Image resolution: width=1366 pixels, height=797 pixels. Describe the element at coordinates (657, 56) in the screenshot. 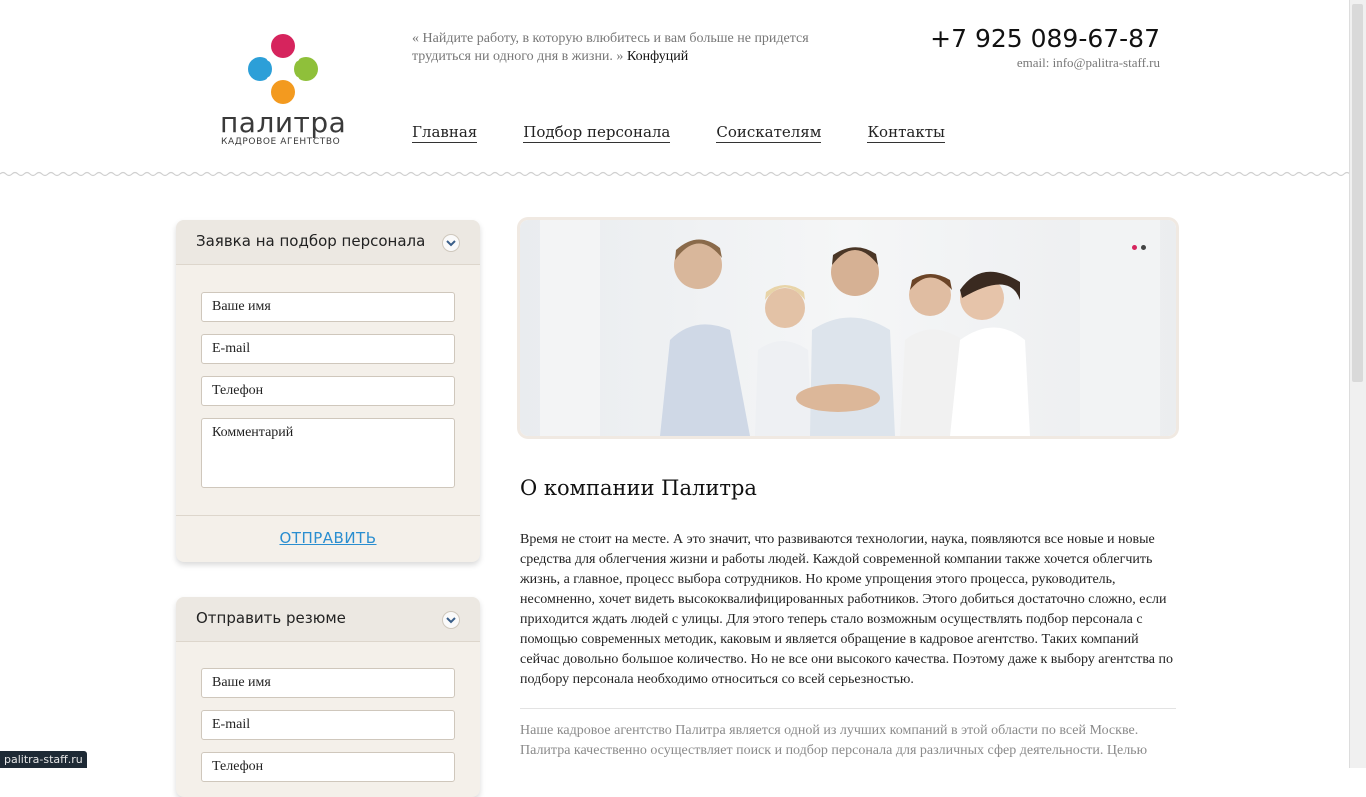

I see `quote-author: Конфуций` at that location.